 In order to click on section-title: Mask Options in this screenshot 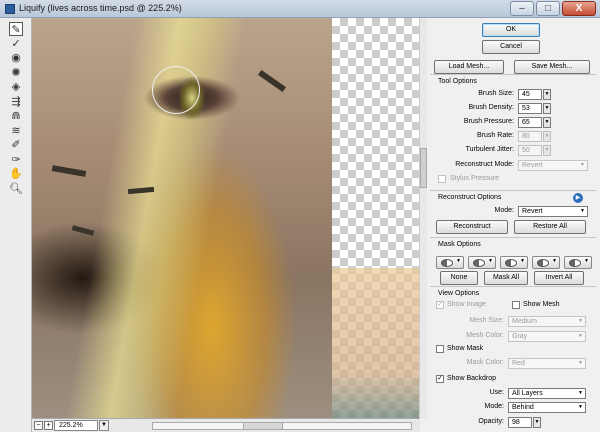, I will do `click(459, 244)`.